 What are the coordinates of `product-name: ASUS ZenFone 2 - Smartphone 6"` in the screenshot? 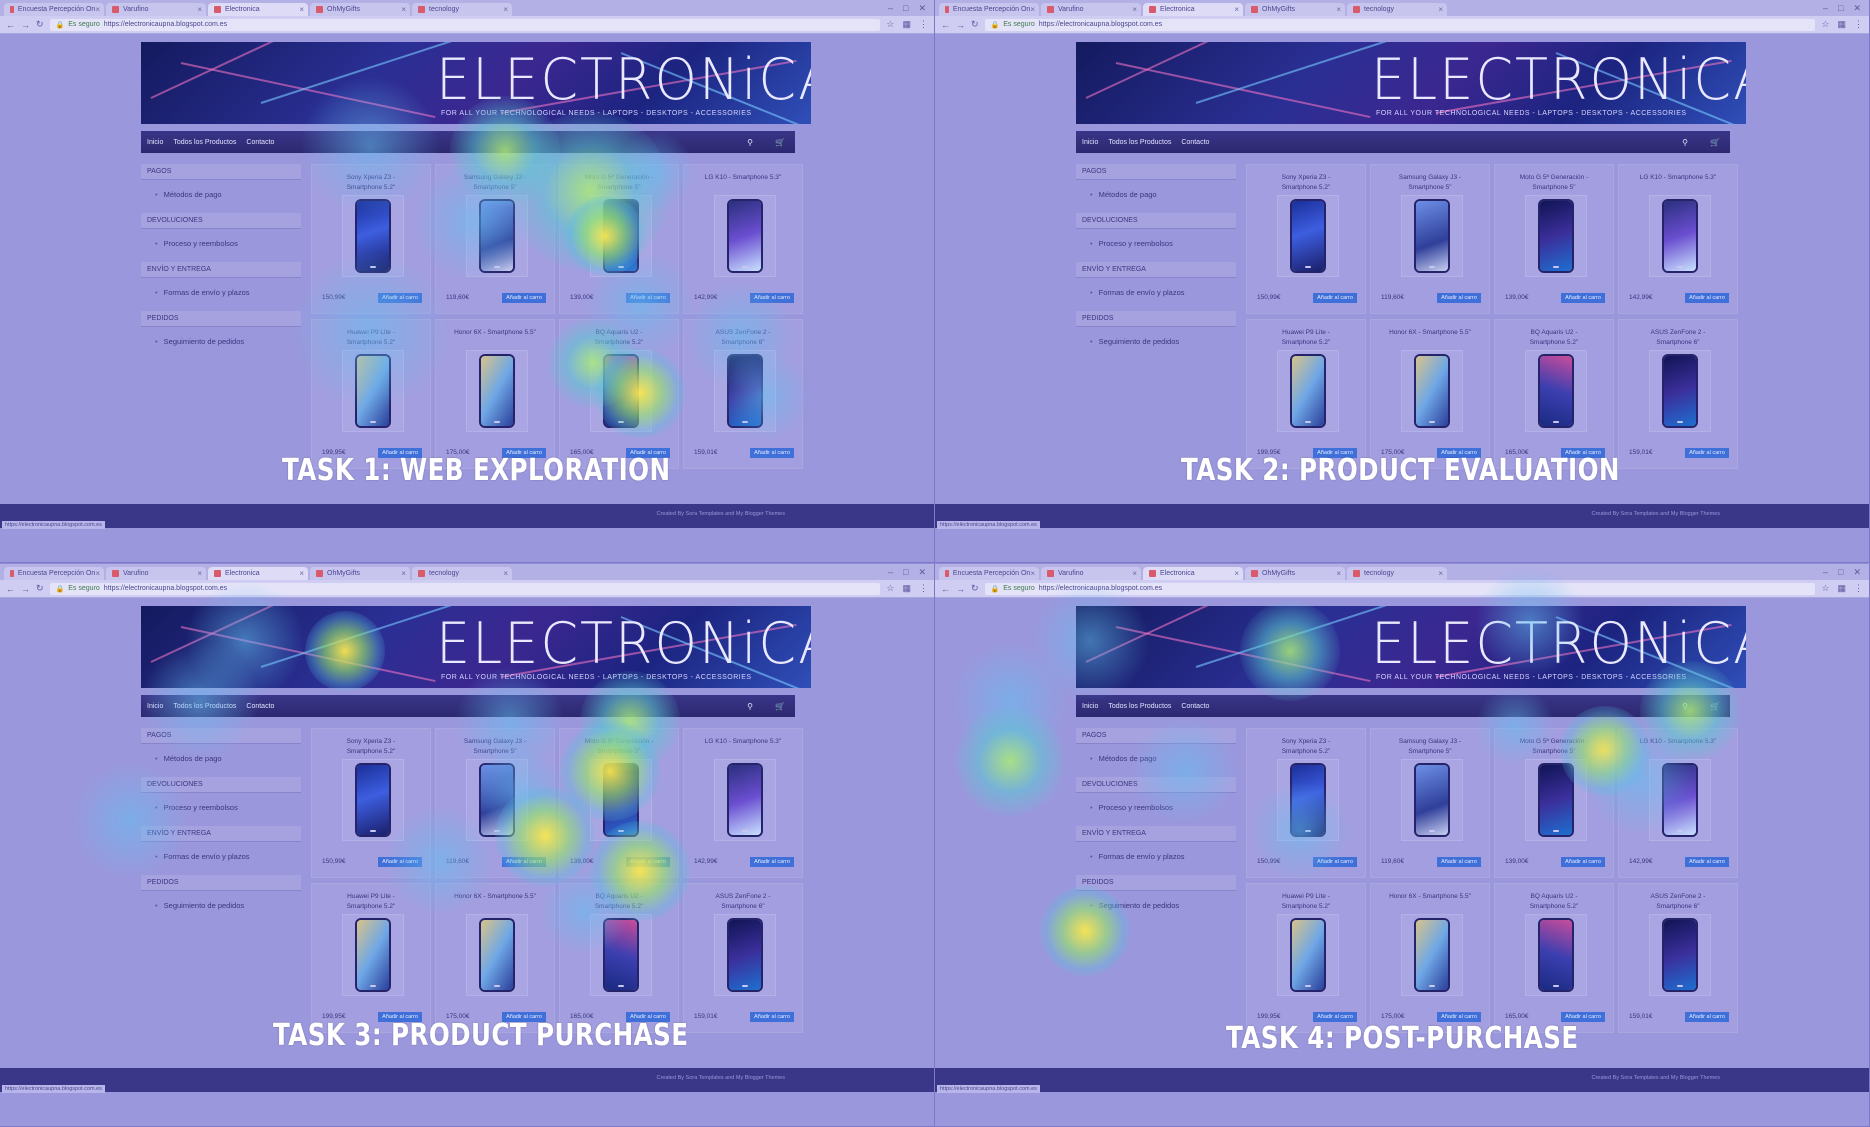 It's located at (743, 900).